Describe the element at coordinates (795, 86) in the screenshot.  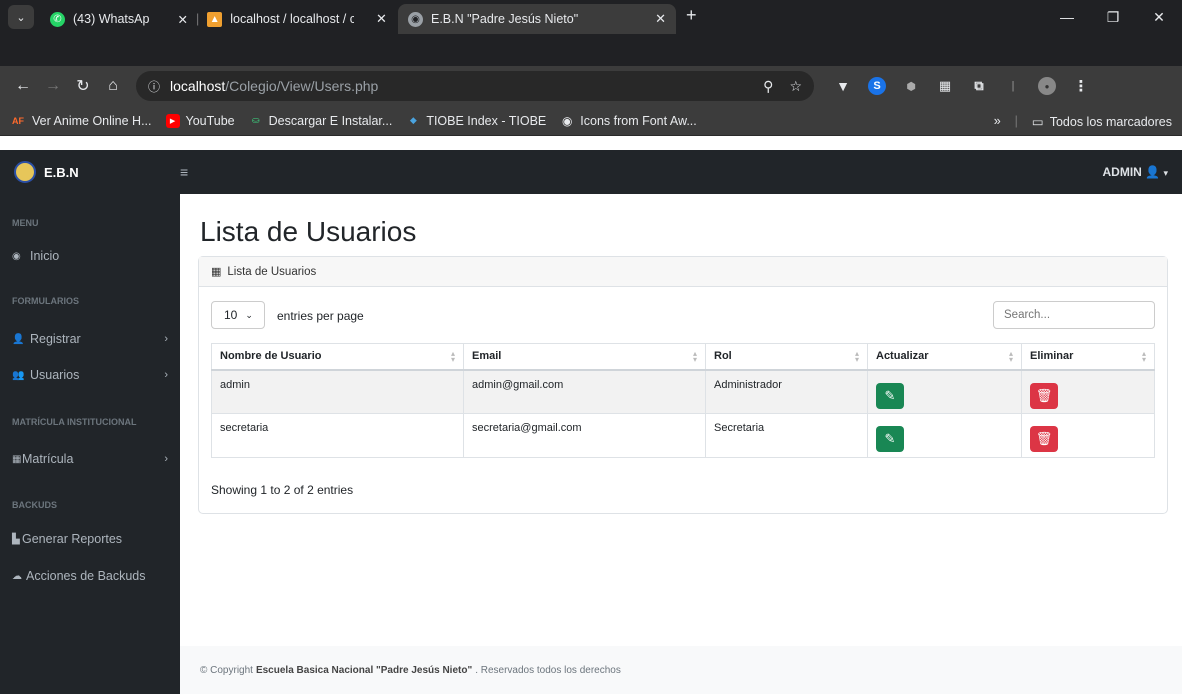
I see `star-icon: ☆` at that location.